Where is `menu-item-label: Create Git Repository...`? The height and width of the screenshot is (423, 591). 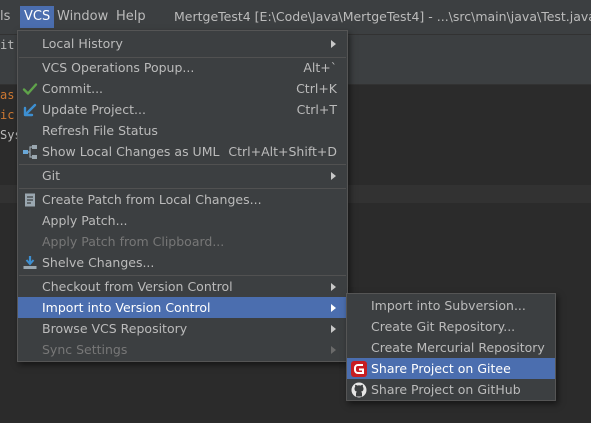
menu-item-label: Create Git Repository... is located at coordinates (443, 326).